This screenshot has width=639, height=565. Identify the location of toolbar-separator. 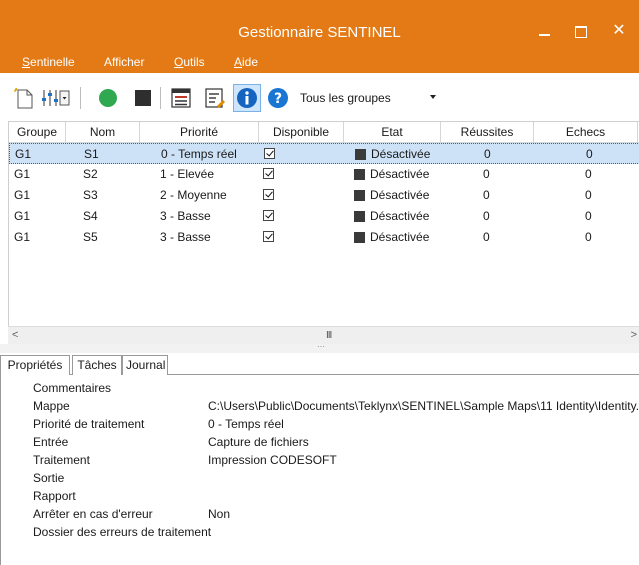
(160, 98).